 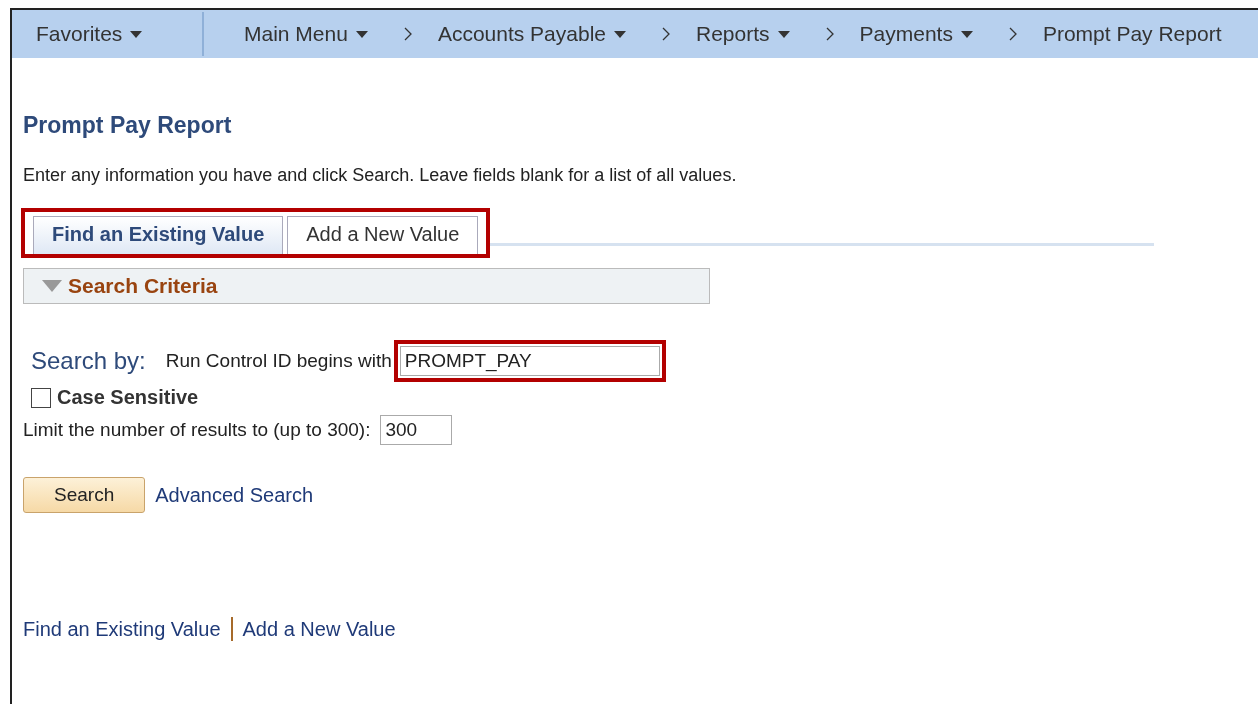 What do you see at coordinates (234, 495) in the screenshot?
I see `advanced-search-link: Advanced Search` at bounding box center [234, 495].